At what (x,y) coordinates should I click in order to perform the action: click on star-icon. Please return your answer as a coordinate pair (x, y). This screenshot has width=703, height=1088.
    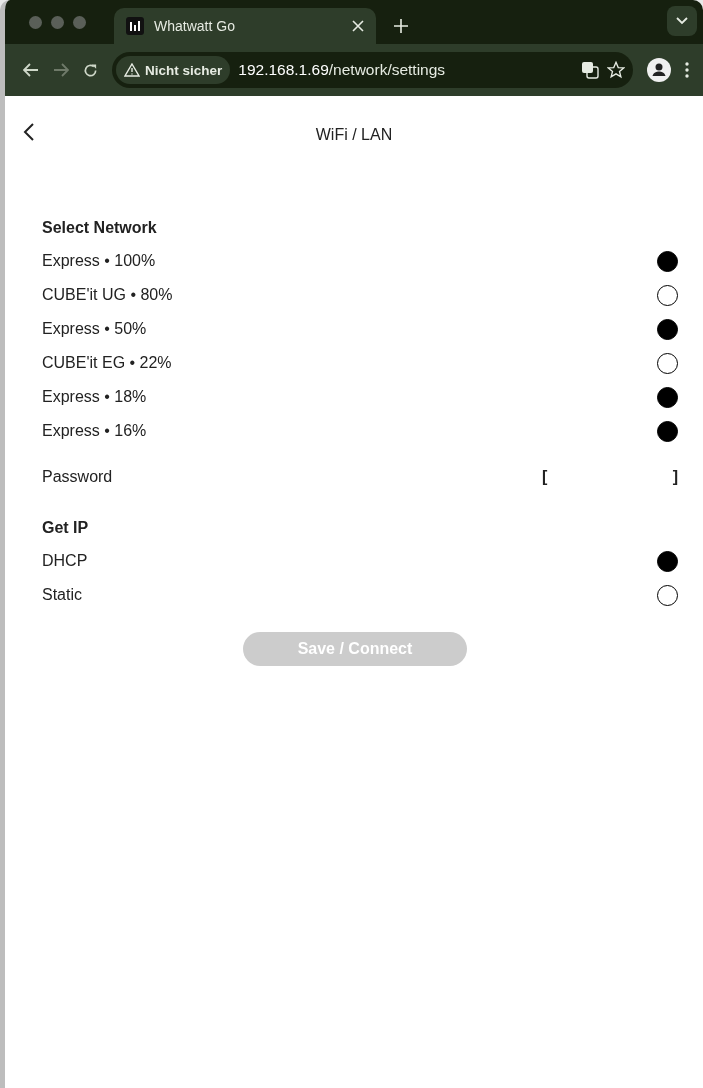
    Looking at the image, I should click on (616, 70).